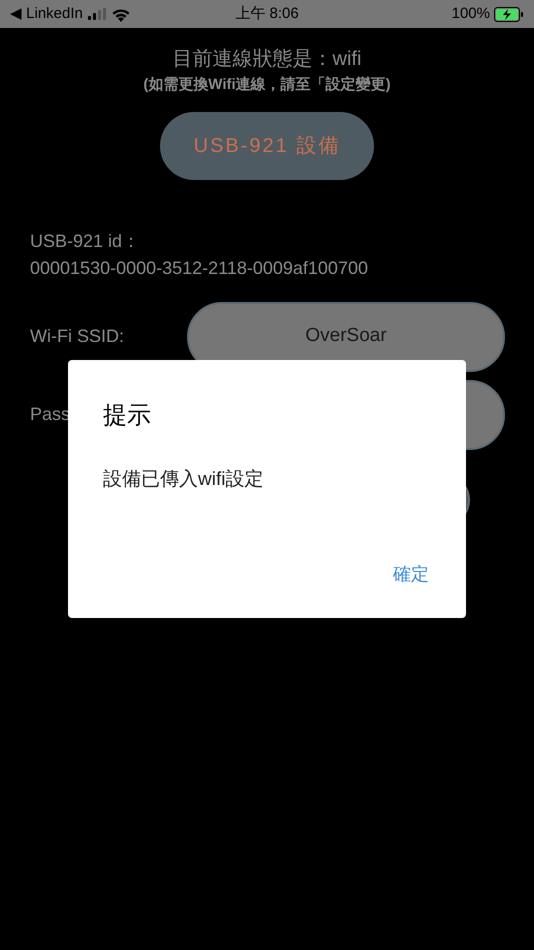 The image size is (534, 950). I want to click on battery-icon, so click(509, 14).